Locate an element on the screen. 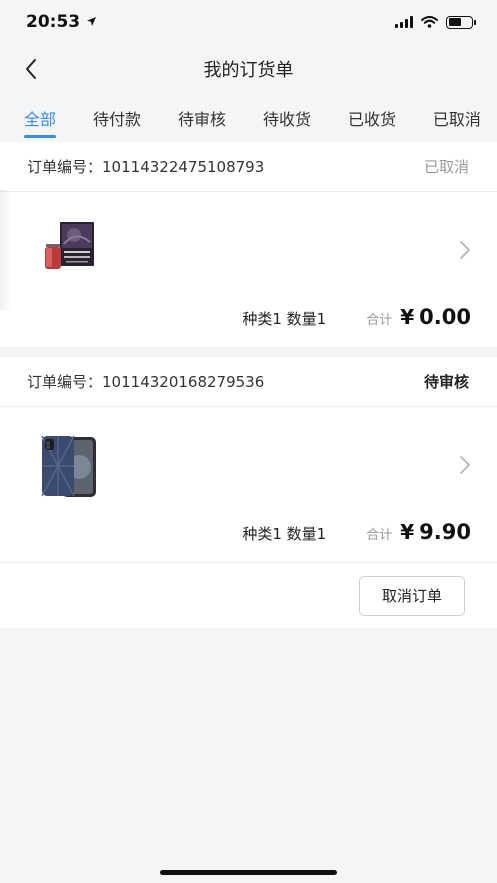 The image size is (497, 883). home-indicator is located at coordinates (248, 872).